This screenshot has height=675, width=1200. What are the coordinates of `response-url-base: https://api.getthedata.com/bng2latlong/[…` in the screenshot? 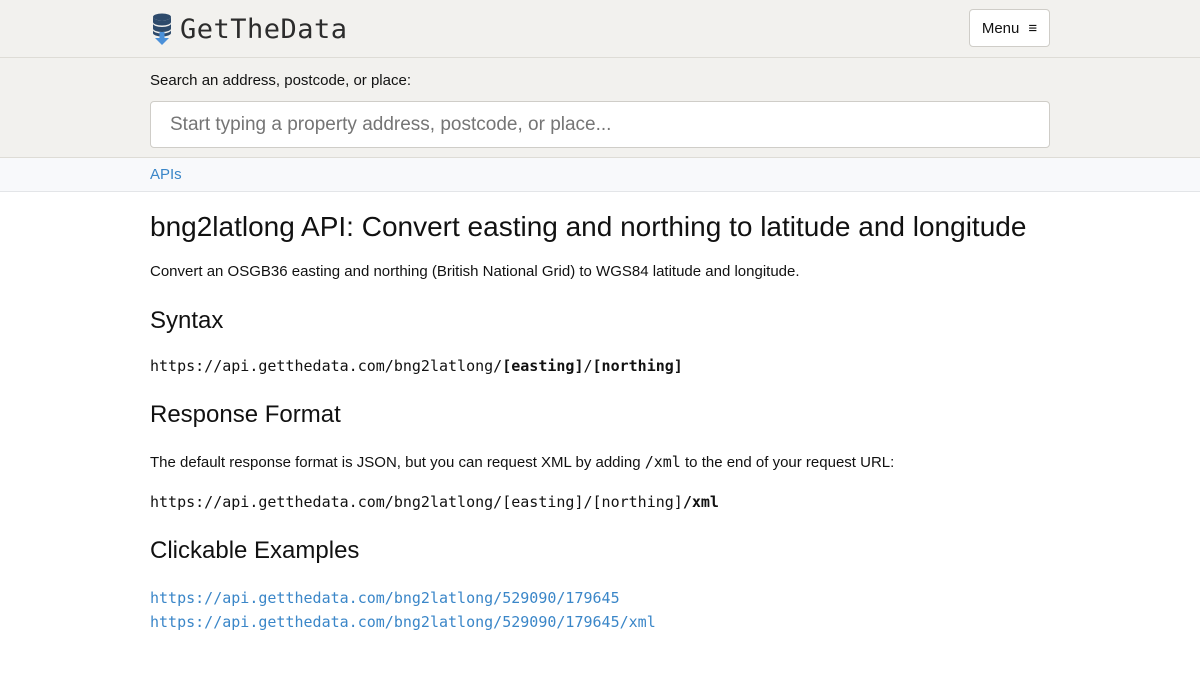 It's located at (416, 502).